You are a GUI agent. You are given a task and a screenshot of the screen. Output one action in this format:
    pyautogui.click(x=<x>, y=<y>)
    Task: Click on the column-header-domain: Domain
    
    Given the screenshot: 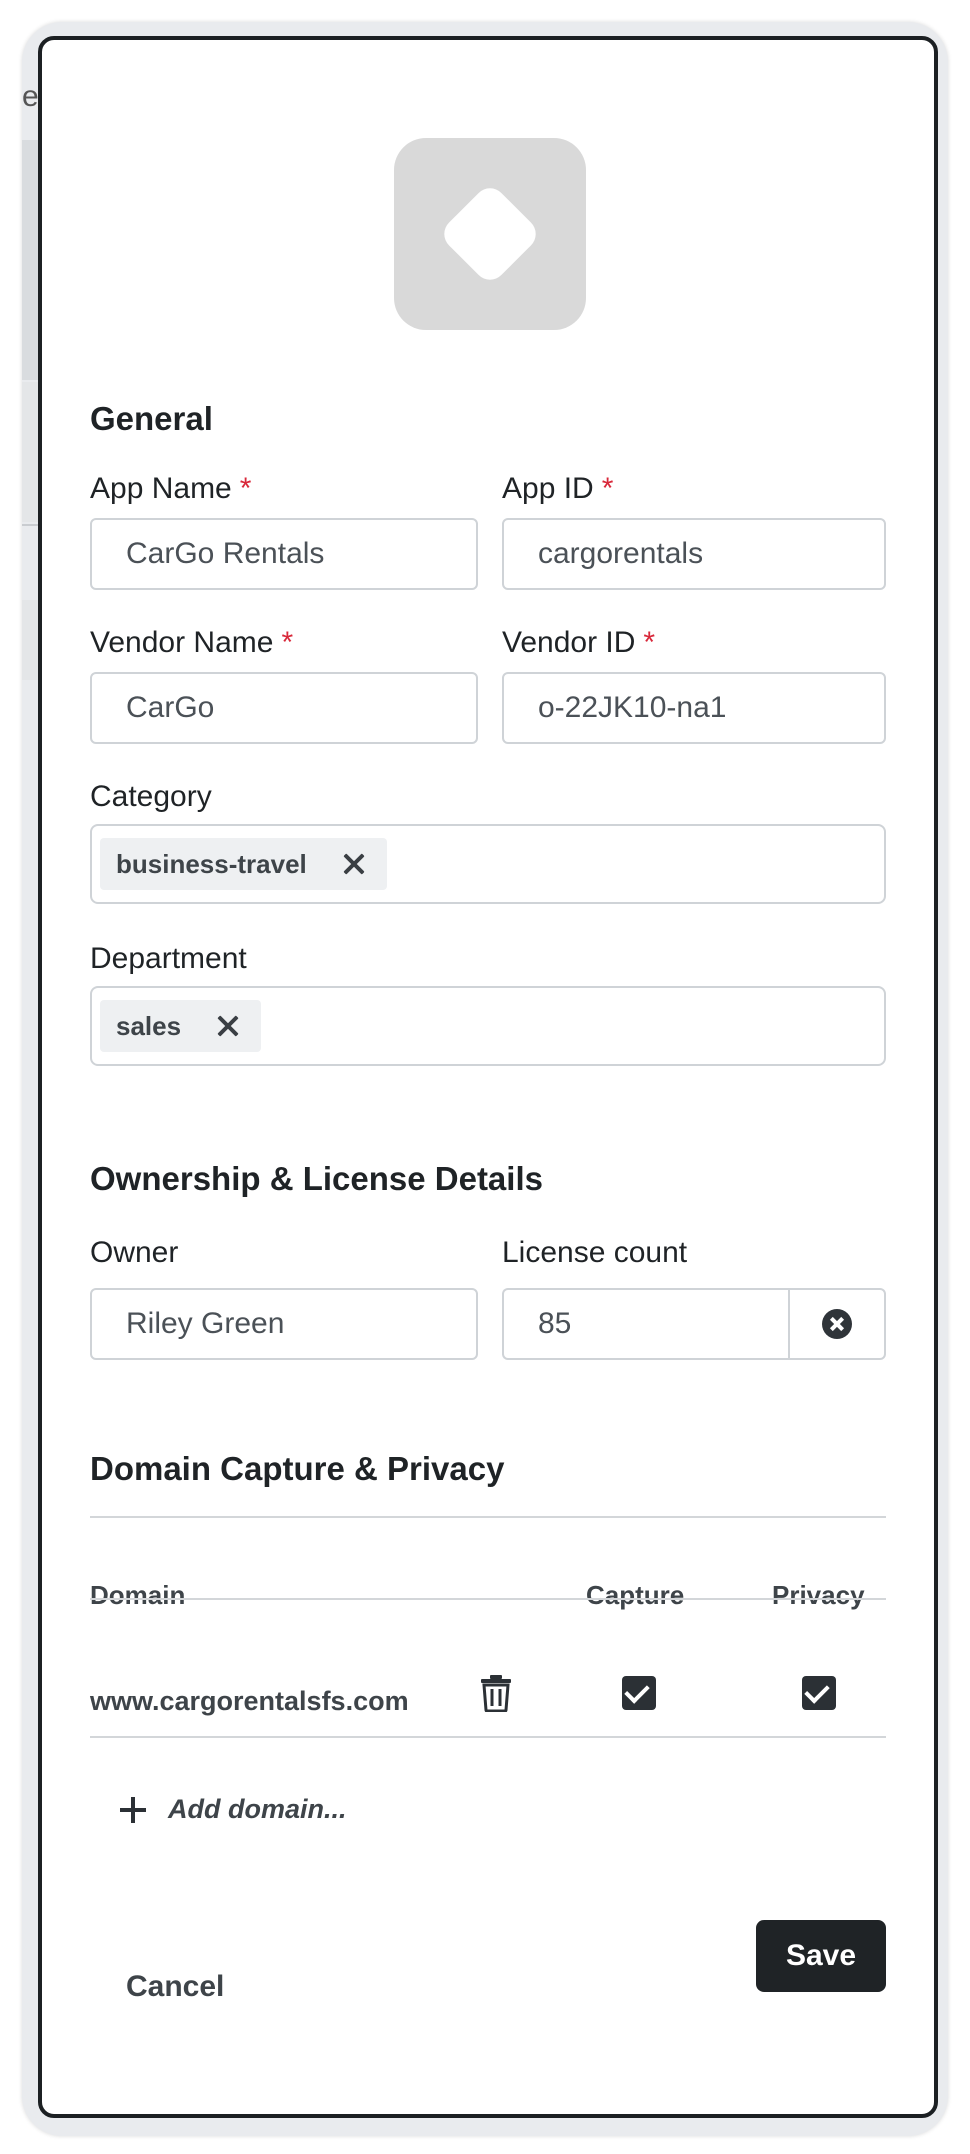 What is the action you would take?
    pyautogui.click(x=138, y=1595)
    